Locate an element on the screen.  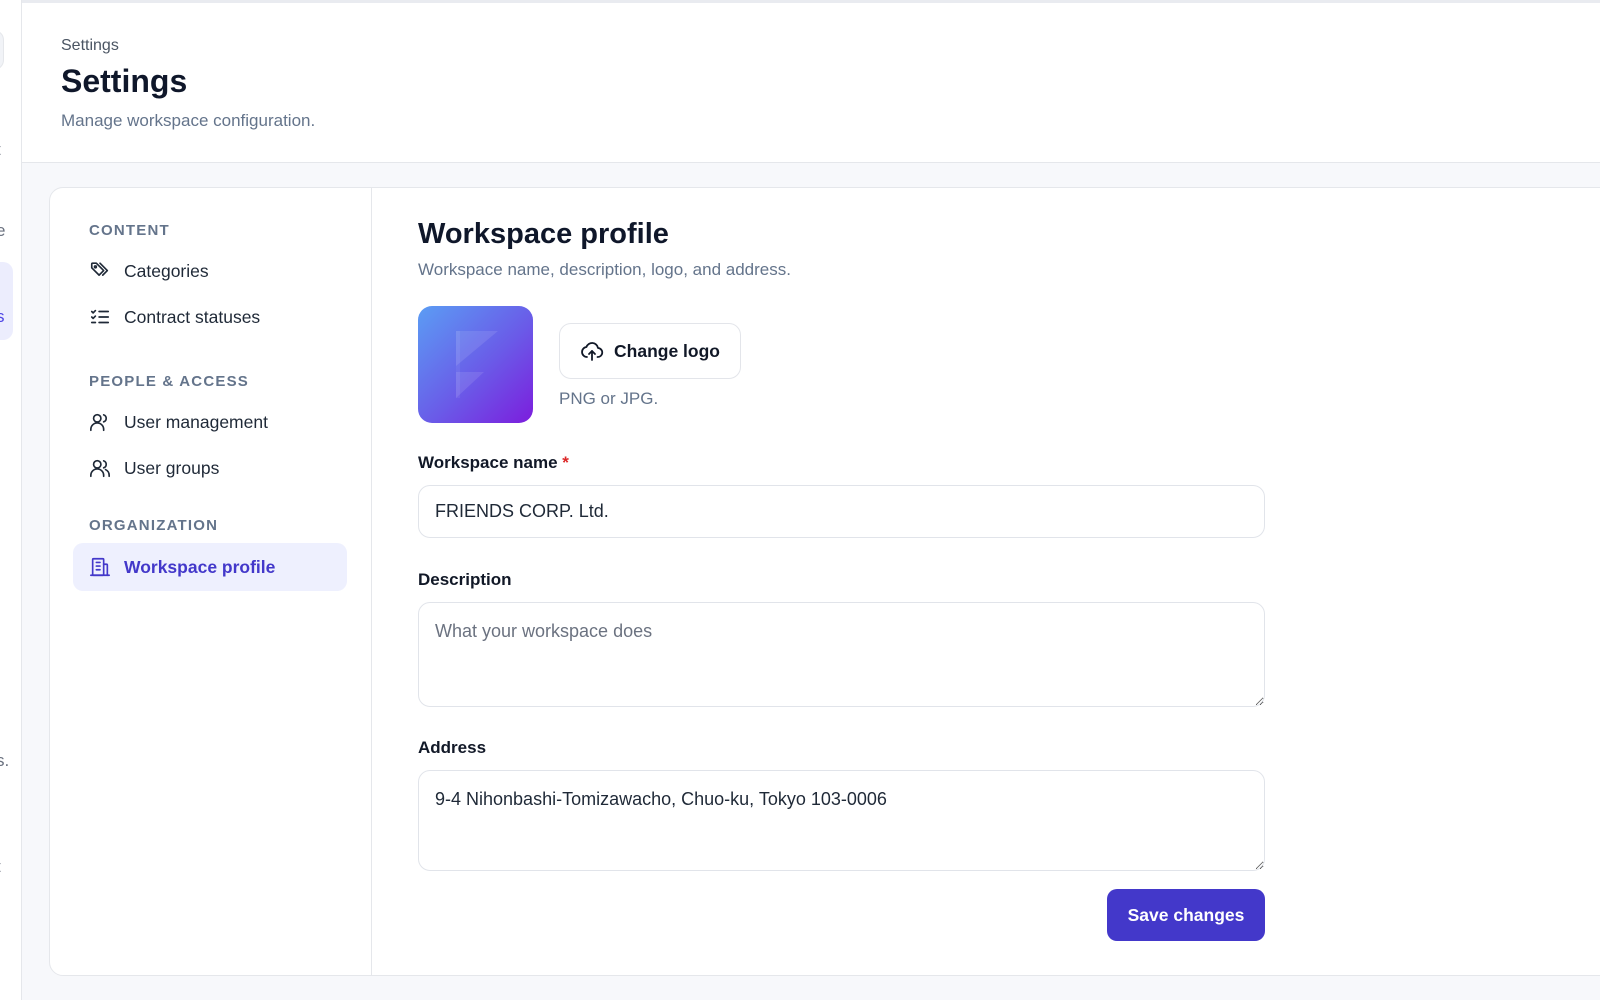
required-indicator: * is located at coordinates (565, 462).